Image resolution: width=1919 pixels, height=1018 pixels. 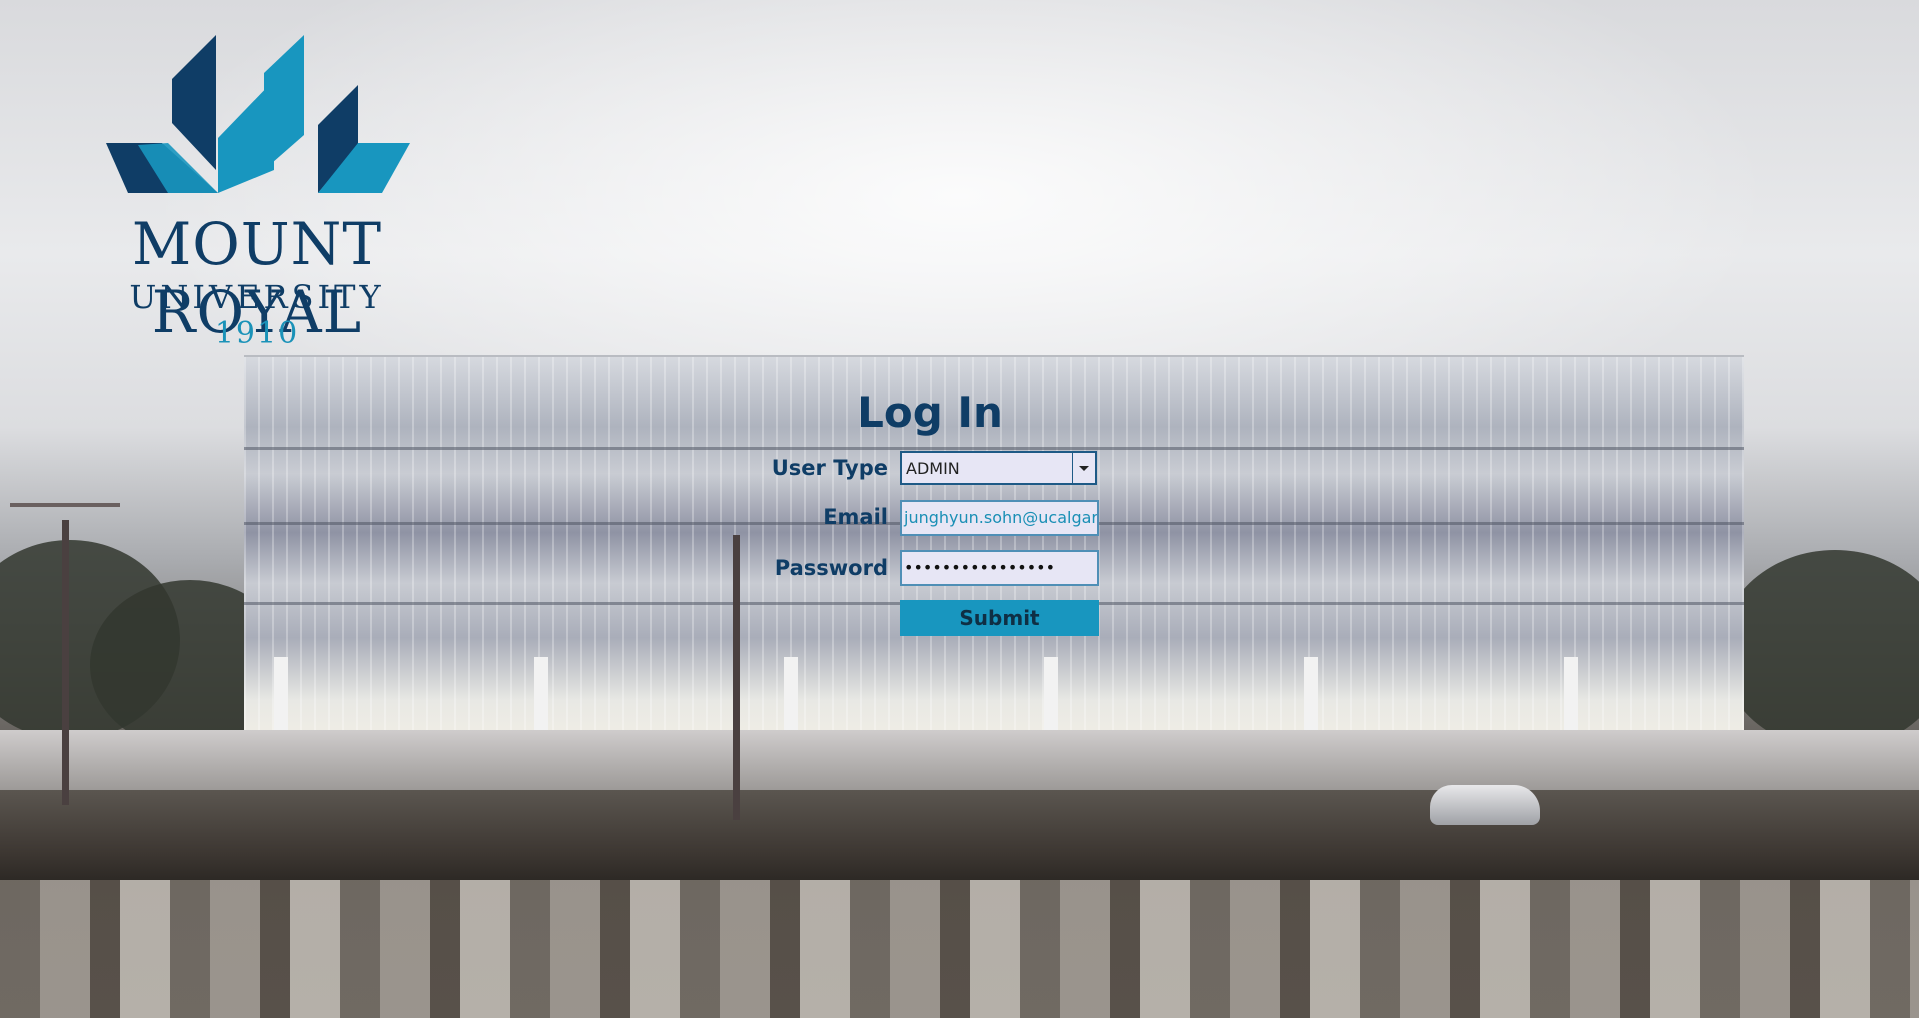 What do you see at coordinates (257, 297) in the screenshot?
I see `logo-subtitle: UNIVERSITY` at bounding box center [257, 297].